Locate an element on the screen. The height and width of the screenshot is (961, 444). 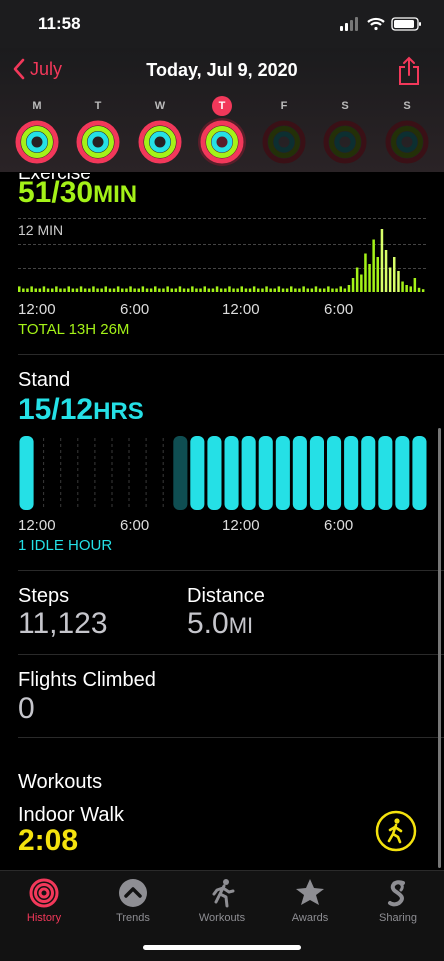
stand-value: 15/12HRS is located at coordinates (81, 410).